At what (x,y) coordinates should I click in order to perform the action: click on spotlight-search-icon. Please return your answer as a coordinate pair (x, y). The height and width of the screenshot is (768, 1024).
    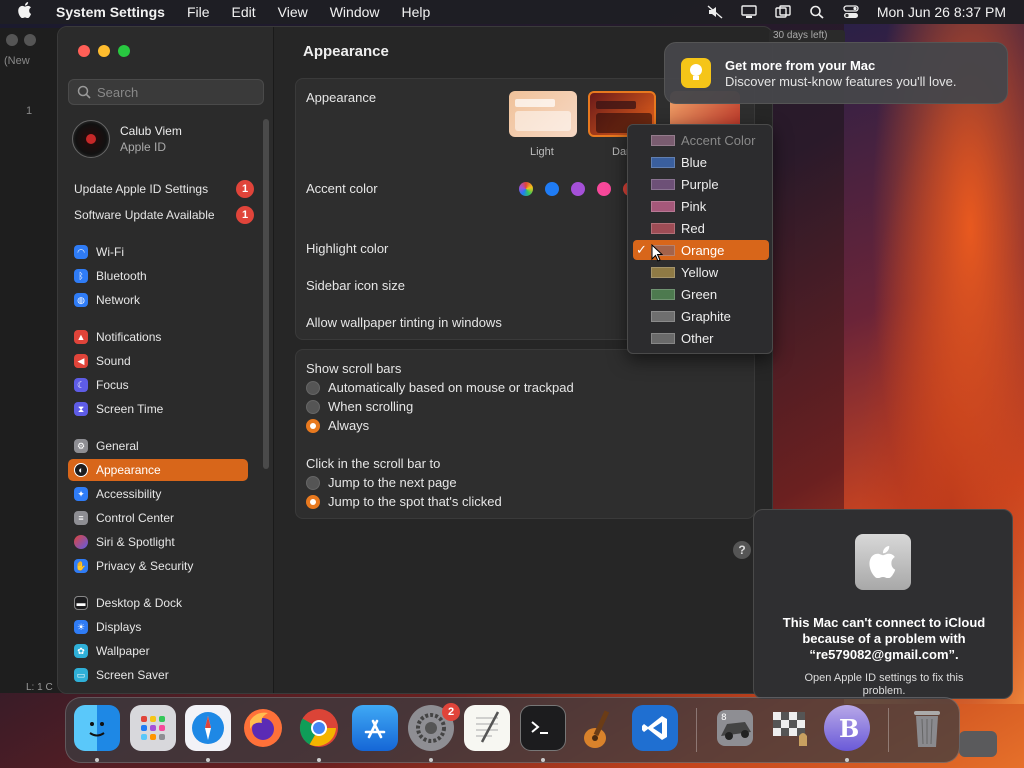
    Looking at the image, I should click on (817, 12).